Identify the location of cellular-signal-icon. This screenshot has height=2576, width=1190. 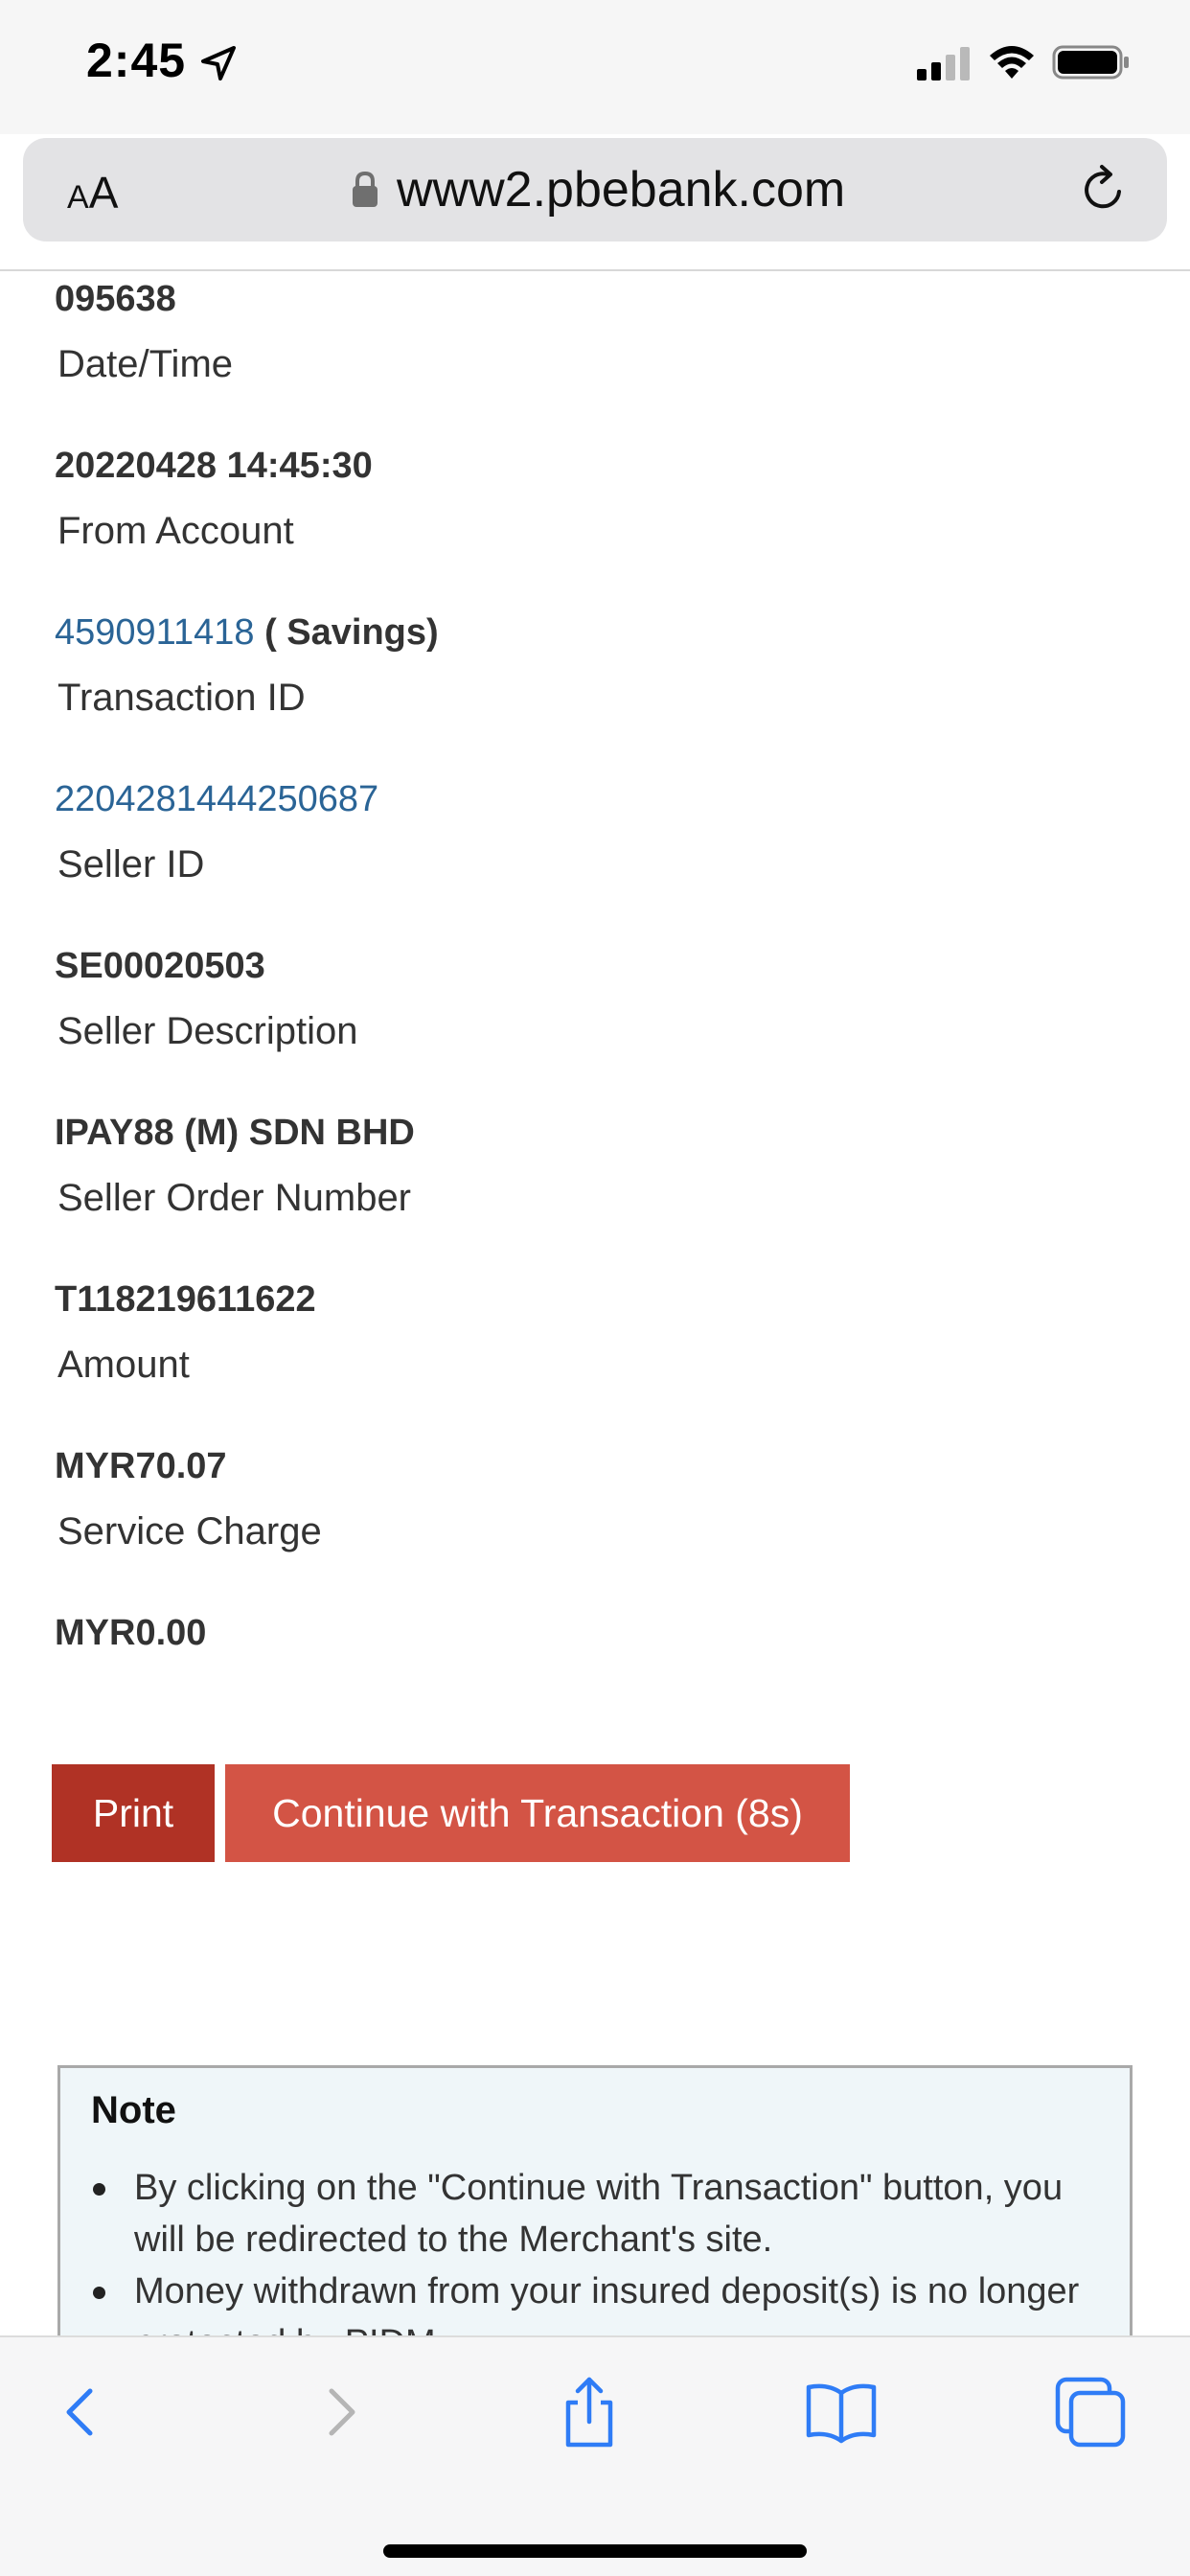
(944, 63).